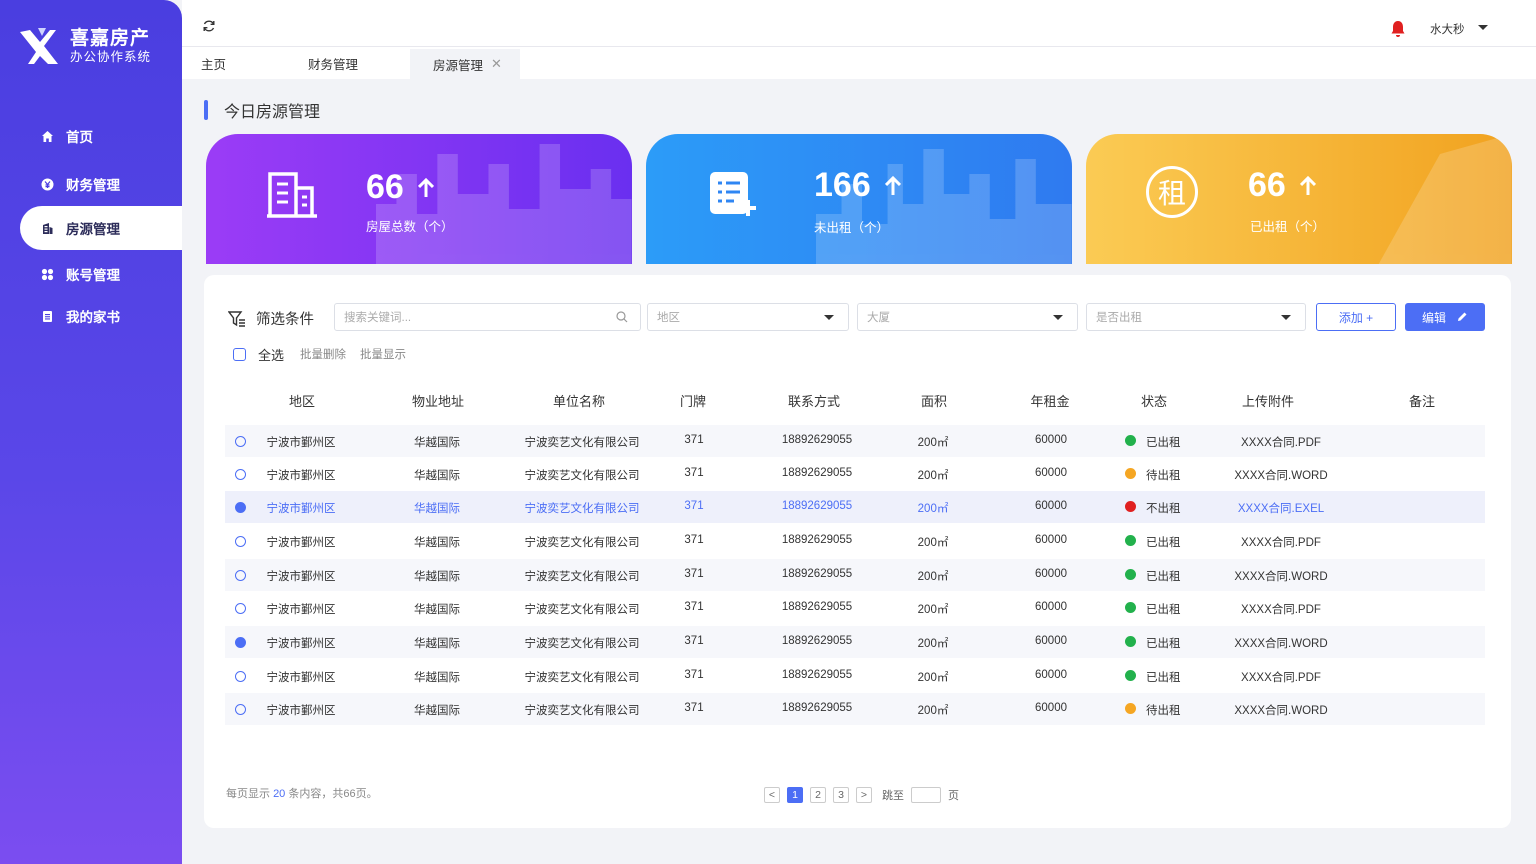  Describe the element at coordinates (1447, 29) in the screenshot. I see `username: 水大秒` at that location.